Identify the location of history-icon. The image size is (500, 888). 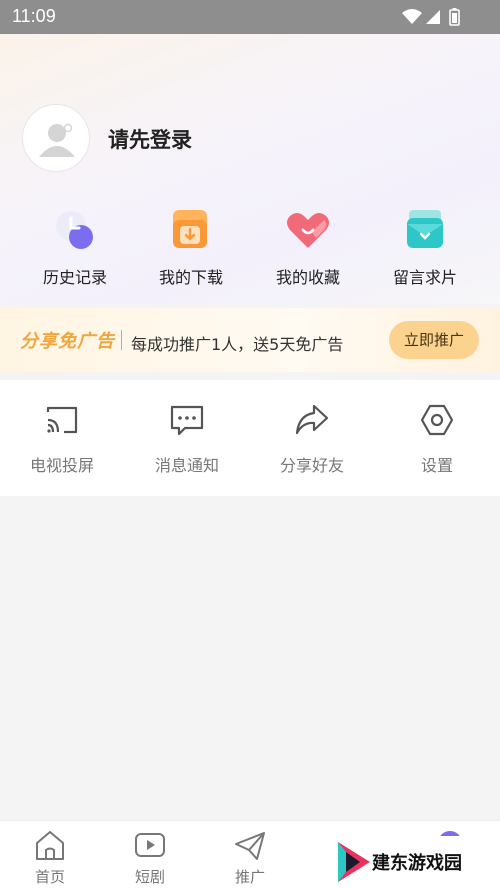
(74, 230).